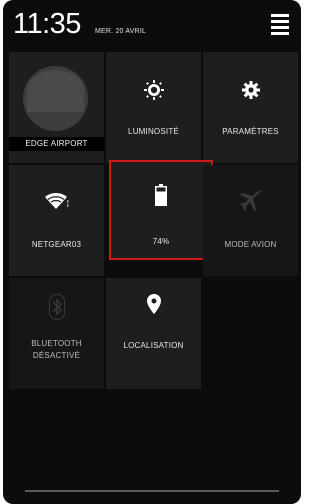 Image resolution: width=320 pixels, height=504 pixels. Describe the element at coordinates (153, 345) in the screenshot. I see `location-label: LOCALISATION` at that location.